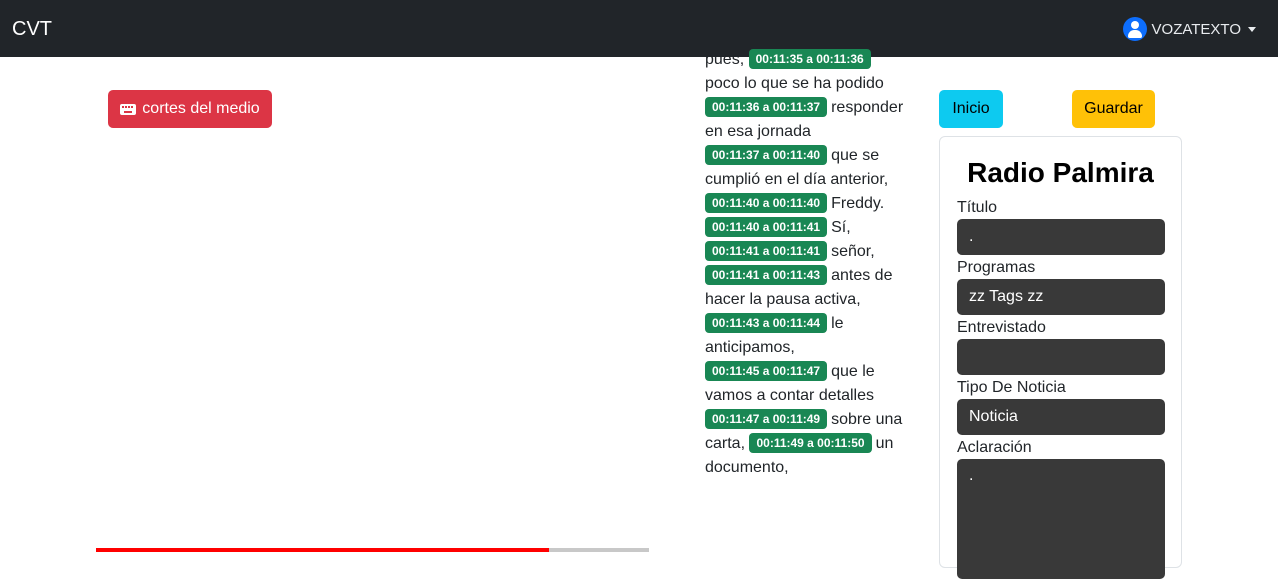 The image size is (1278, 579). I want to click on transcript-segment: pues,, so click(727, 59).